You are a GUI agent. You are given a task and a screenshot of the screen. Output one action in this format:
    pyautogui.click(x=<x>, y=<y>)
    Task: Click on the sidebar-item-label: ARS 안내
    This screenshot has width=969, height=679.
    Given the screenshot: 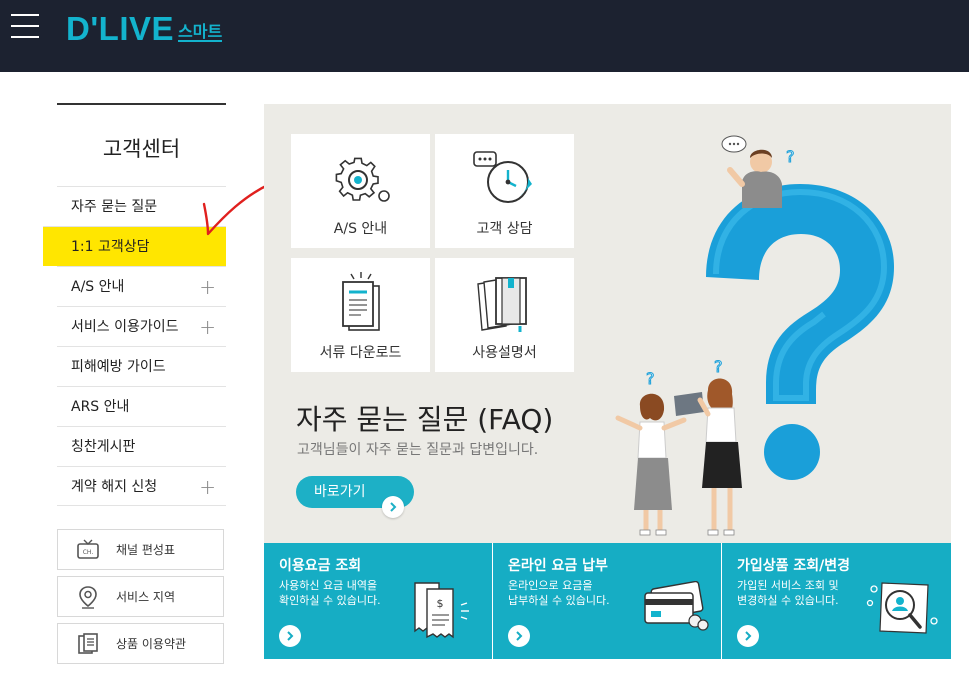 What is the action you would take?
    pyautogui.click(x=100, y=407)
    